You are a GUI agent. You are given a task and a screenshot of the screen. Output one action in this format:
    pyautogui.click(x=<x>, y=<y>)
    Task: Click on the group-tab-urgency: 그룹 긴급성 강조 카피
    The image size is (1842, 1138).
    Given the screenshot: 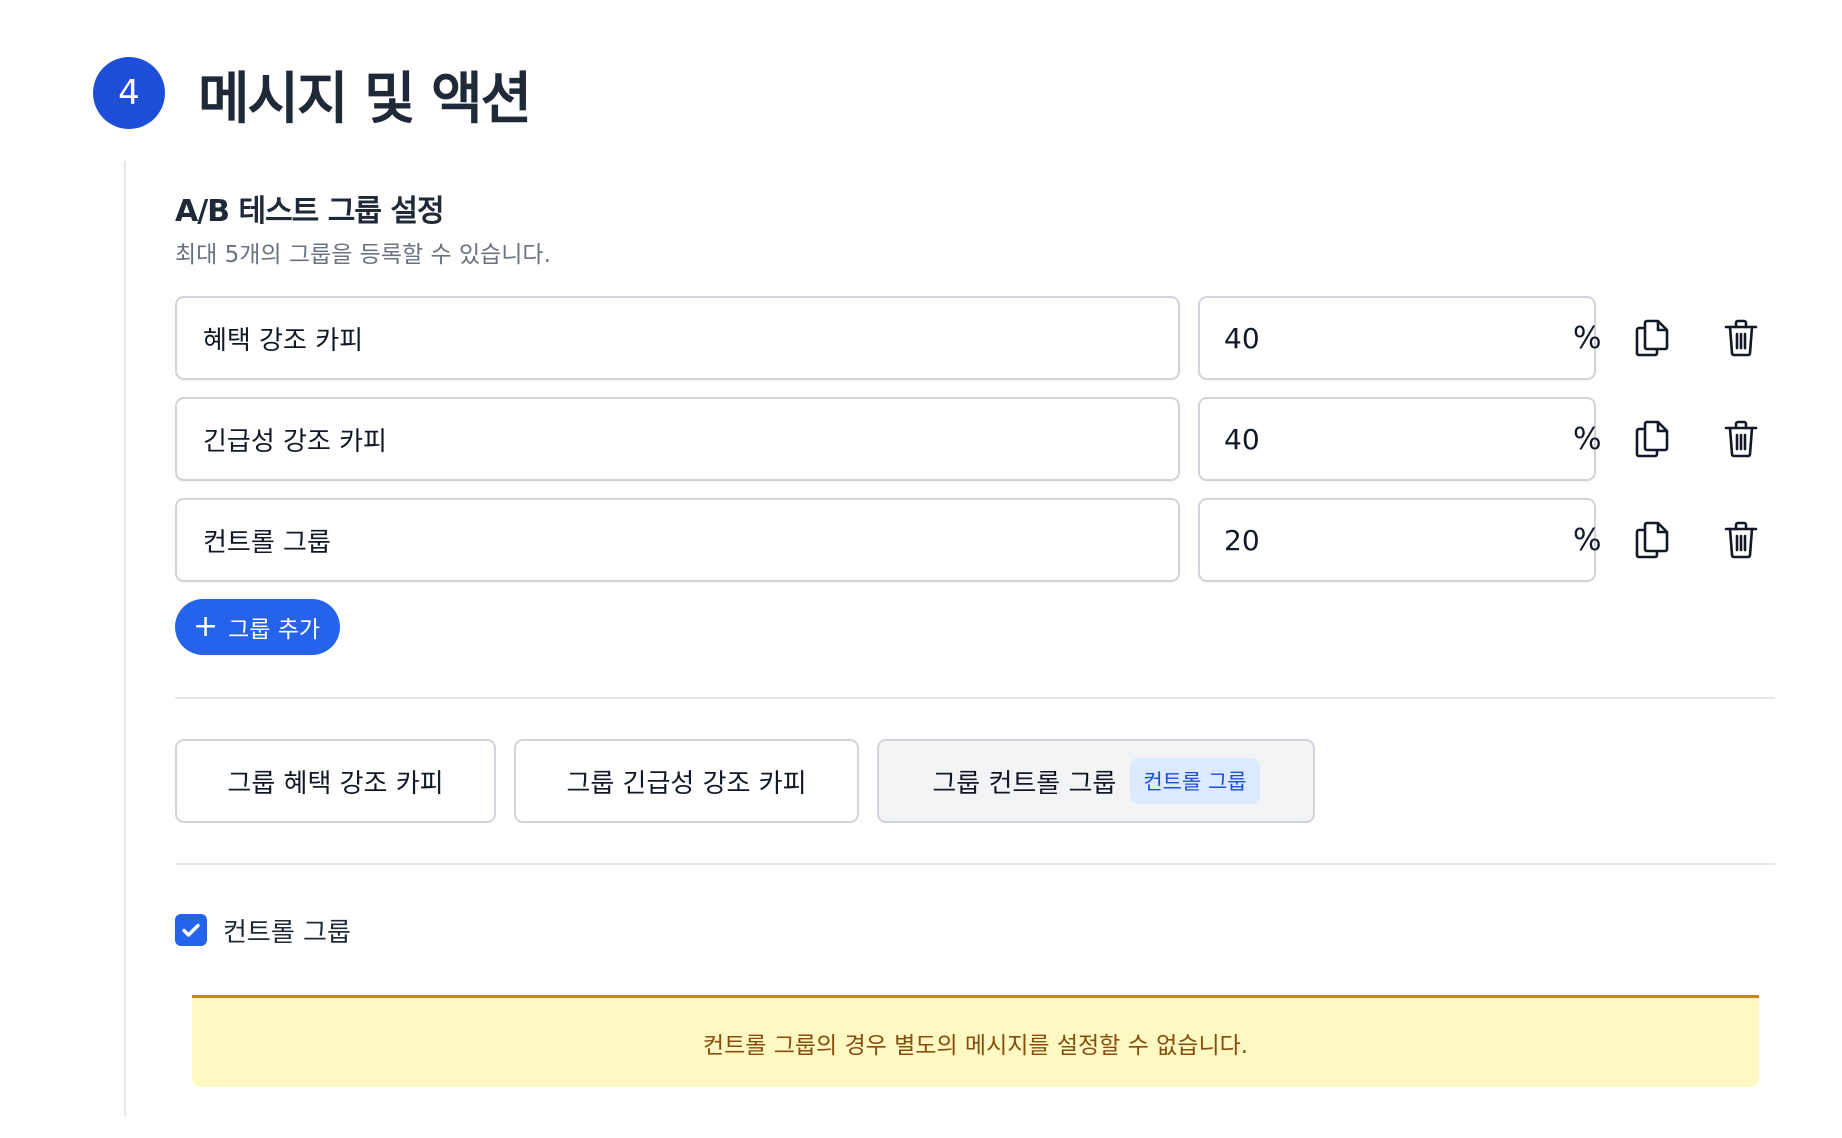 What is the action you would take?
    pyautogui.click(x=686, y=781)
    